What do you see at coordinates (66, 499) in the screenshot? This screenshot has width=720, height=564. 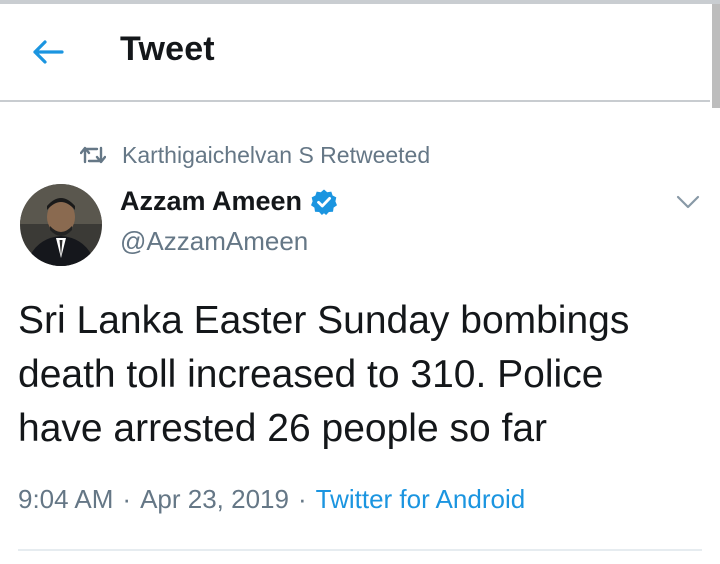 I see `tweet-time: 9:04 AM` at bounding box center [66, 499].